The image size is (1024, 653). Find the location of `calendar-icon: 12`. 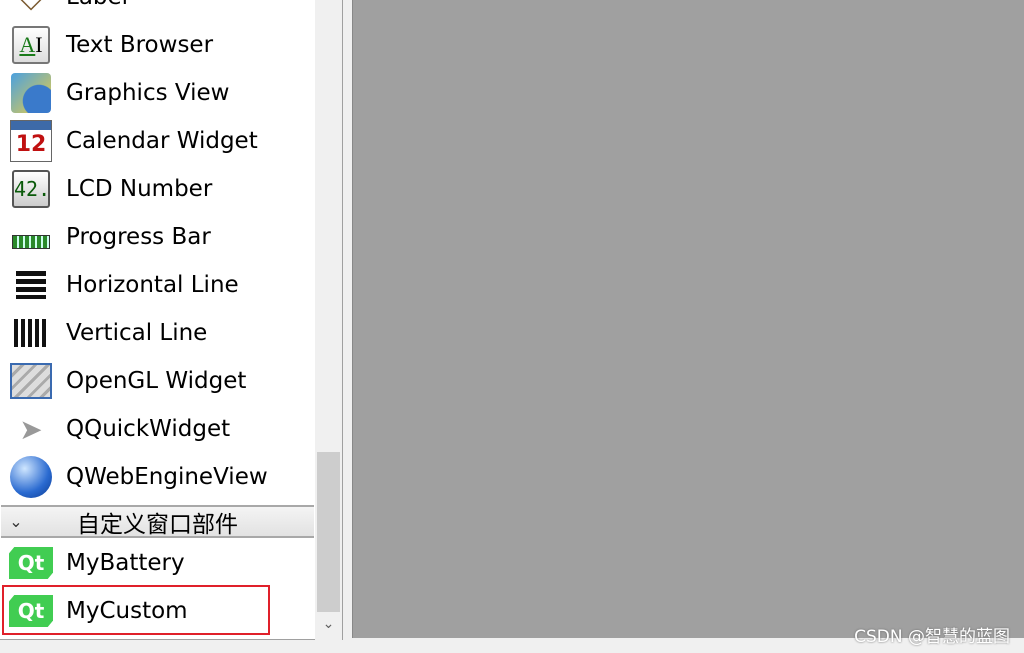

calendar-icon: 12 is located at coordinates (31, 141).